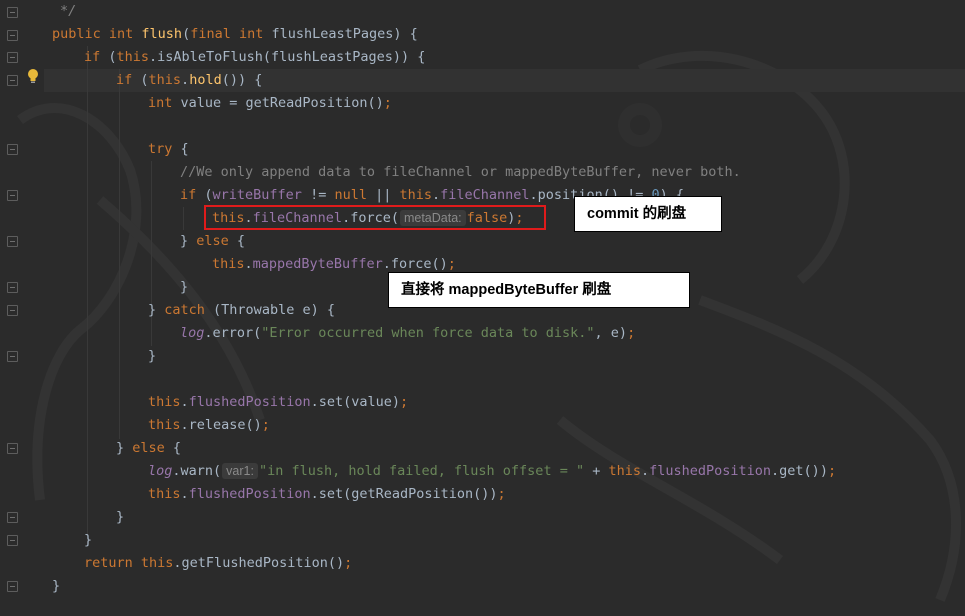 Image resolution: width=965 pixels, height=616 pixels. Describe the element at coordinates (506, 290) in the screenshot. I see `annotation-label: 直接将 mappedByteBuffer 刷盘` at that location.